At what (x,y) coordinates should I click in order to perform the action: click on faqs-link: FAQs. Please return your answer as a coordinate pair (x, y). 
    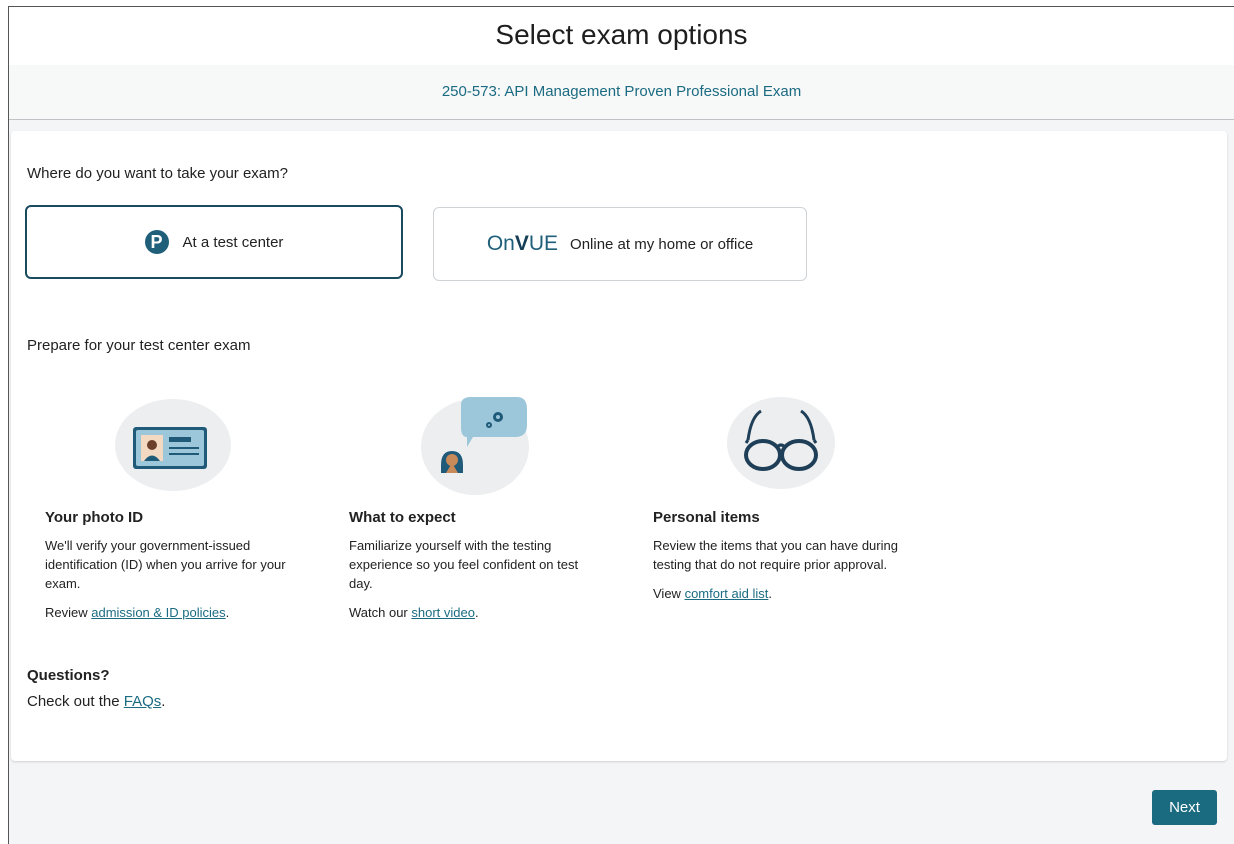
    Looking at the image, I should click on (143, 701).